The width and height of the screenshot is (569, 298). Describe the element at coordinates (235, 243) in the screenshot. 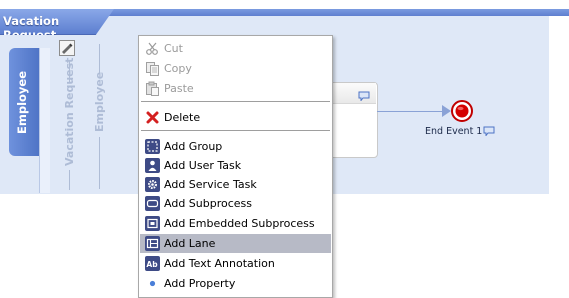

I see `menu-item-add-lane: Add Lane` at that location.